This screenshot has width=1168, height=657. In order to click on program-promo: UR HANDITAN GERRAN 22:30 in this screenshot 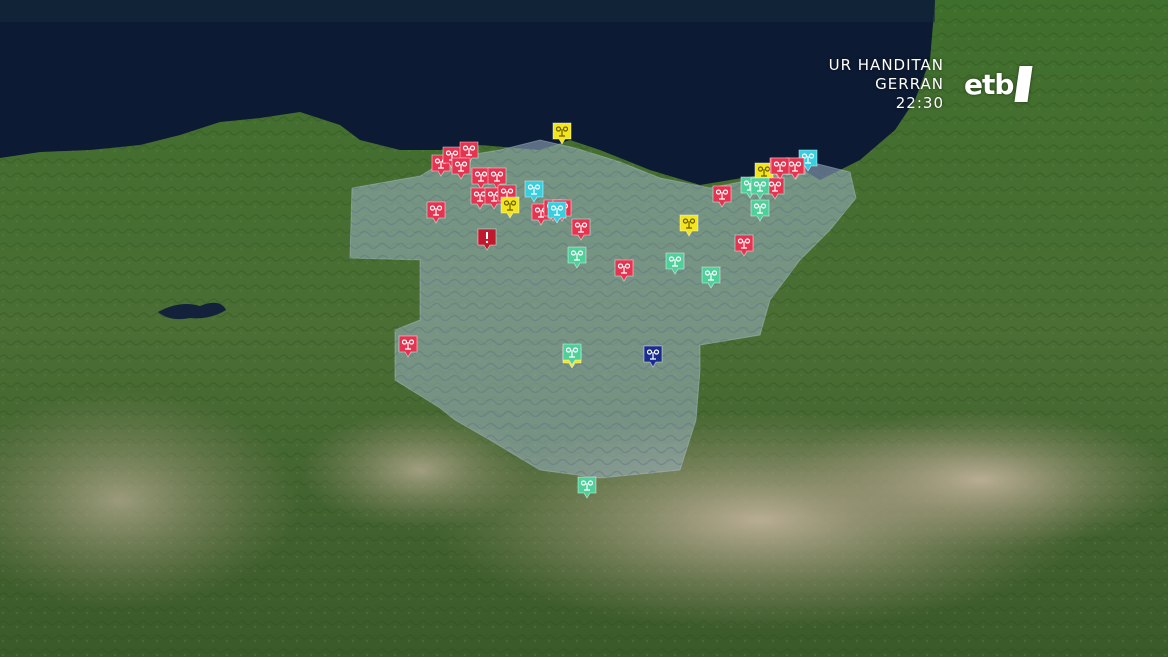, I will do `click(886, 84)`.